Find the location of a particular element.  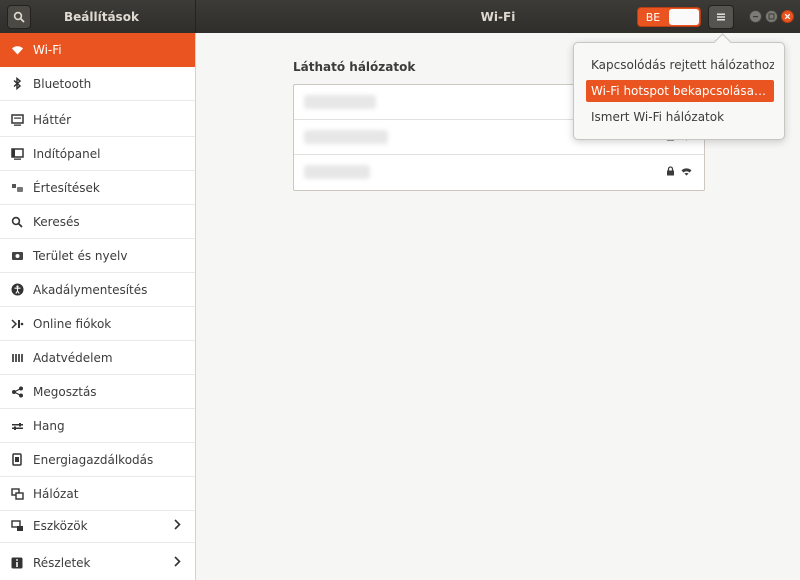

sidebar-item-privacy: Adatvédelem is located at coordinates (97, 358).